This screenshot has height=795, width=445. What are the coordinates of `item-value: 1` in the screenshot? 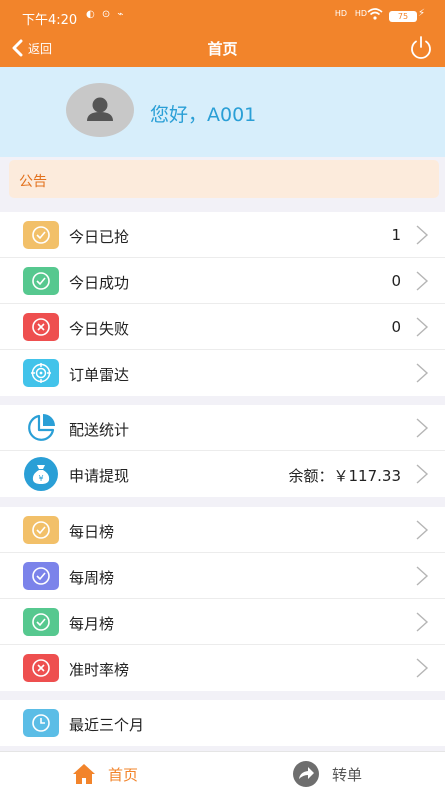 It's located at (396, 235).